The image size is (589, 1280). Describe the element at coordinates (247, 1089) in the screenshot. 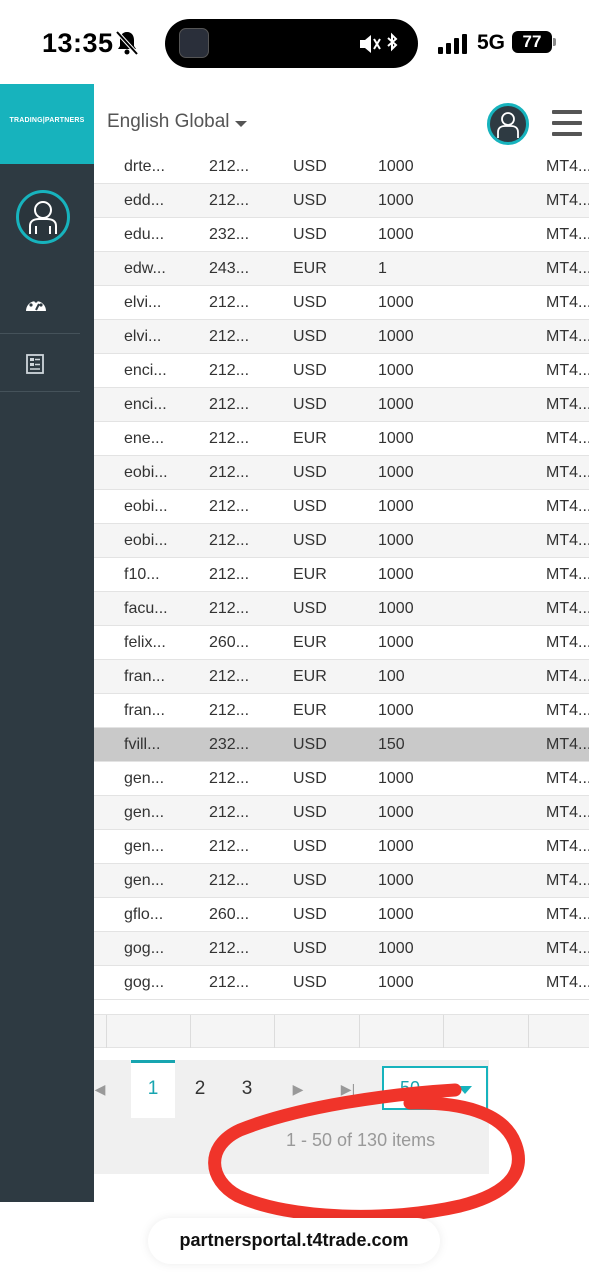

I see `page-button-3: 3` at that location.